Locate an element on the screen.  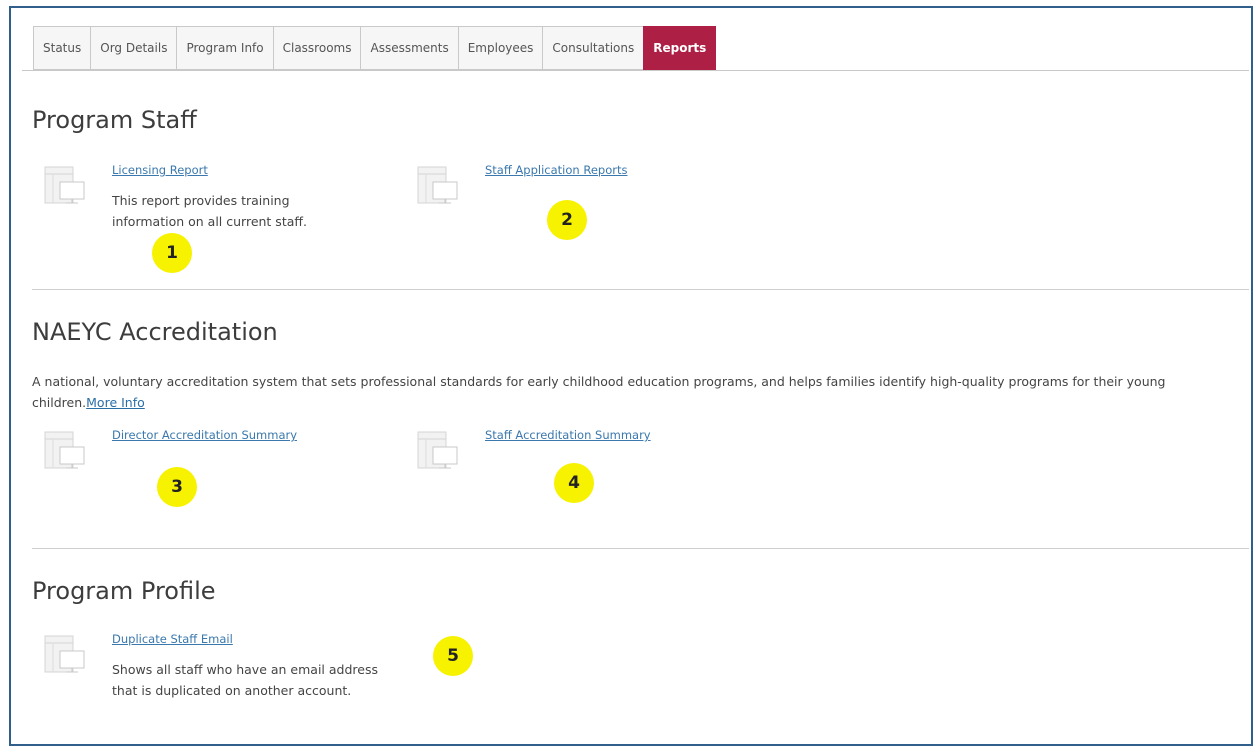
annotation-badge-4: 4 is located at coordinates (574, 483).